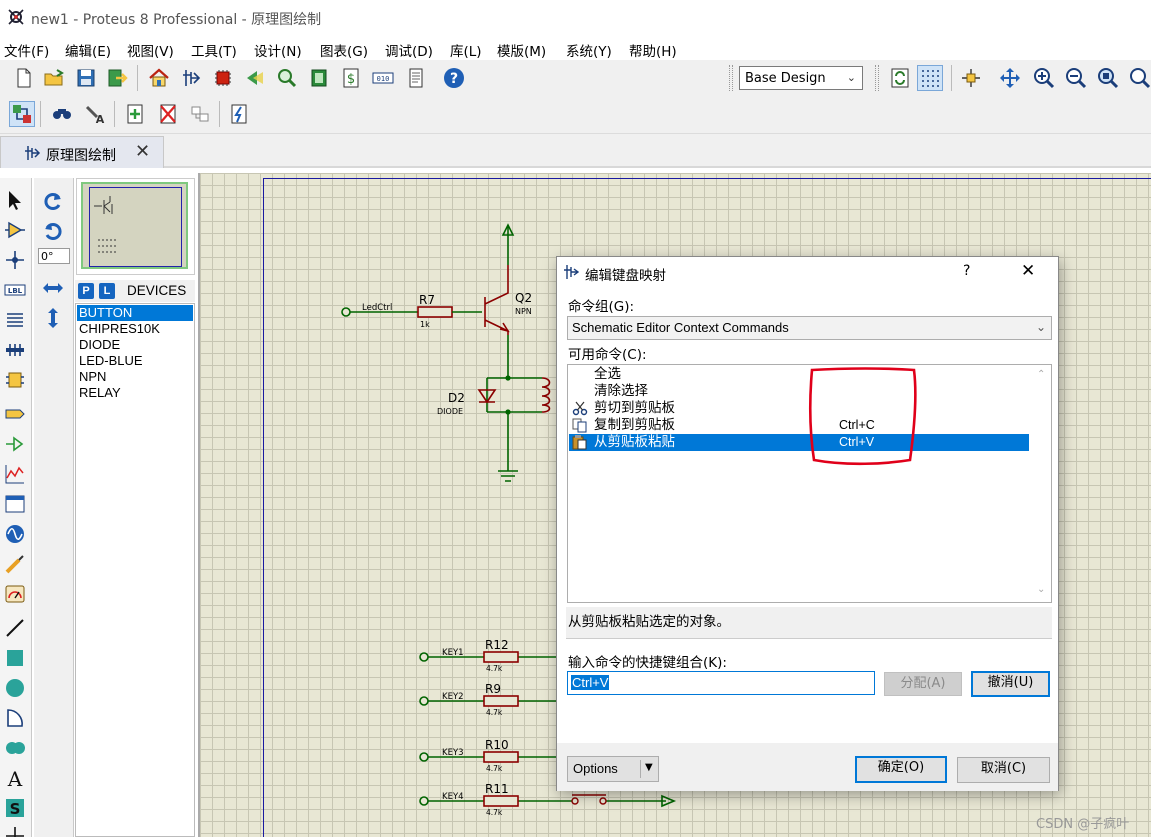 The image size is (1151, 837). Describe the element at coordinates (15, 718) in the screenshot. I see `arc-tool-icon` at that location.